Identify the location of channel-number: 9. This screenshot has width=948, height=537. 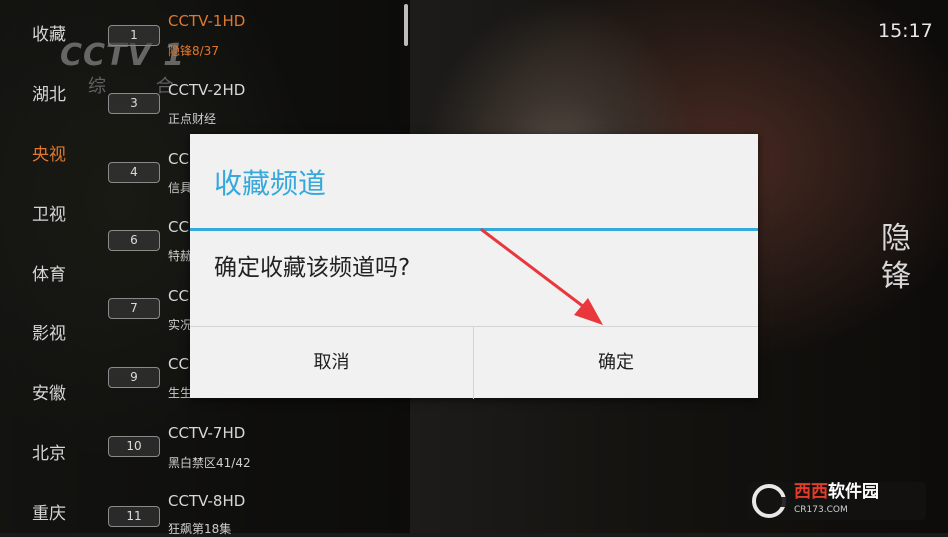
(134, 377).